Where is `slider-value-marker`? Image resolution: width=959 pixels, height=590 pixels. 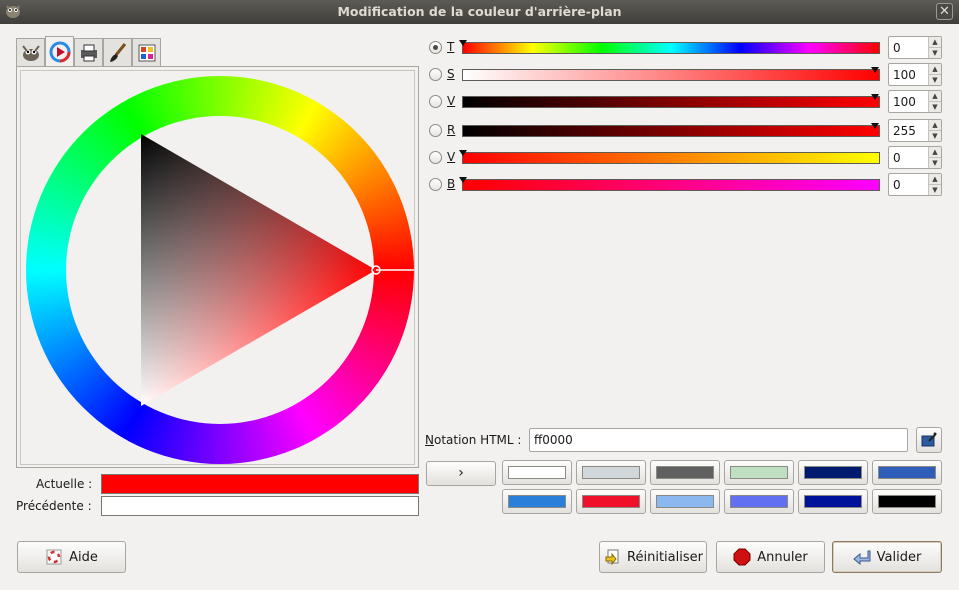 slider-value-marker is located at coordinates (875, 97).